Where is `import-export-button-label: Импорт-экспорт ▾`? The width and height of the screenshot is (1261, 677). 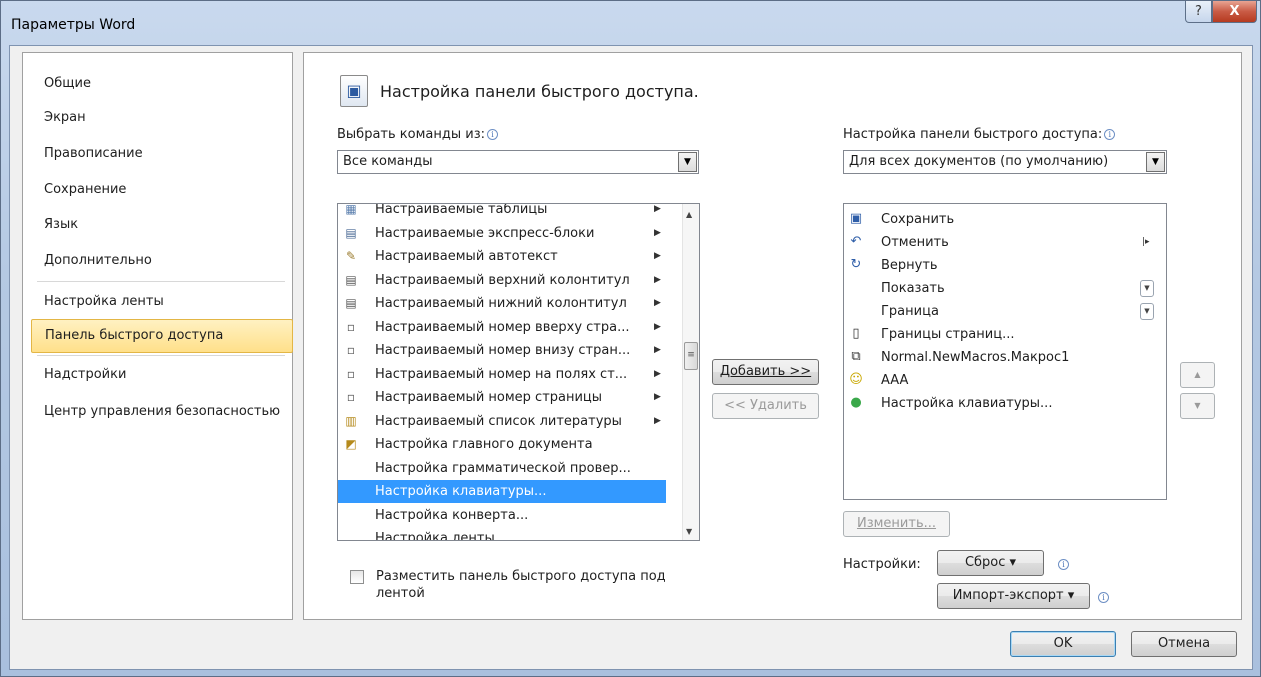
import-export-button-label: Импорт-экспорт ▾ is located at coordinates (1013, 595).